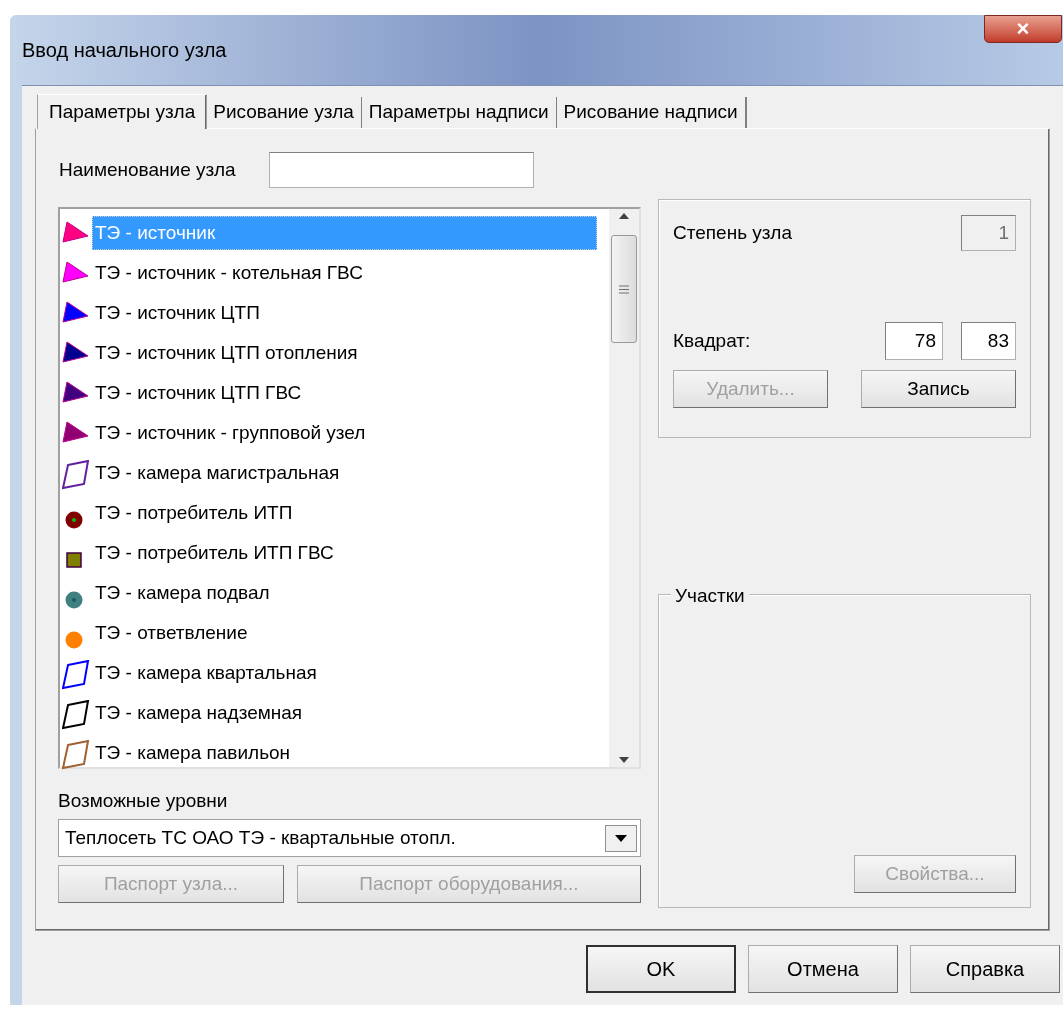 The image size is (1063, 1012). I want to click on list-item: ТЭ - камера подвал, so click(181, 593).